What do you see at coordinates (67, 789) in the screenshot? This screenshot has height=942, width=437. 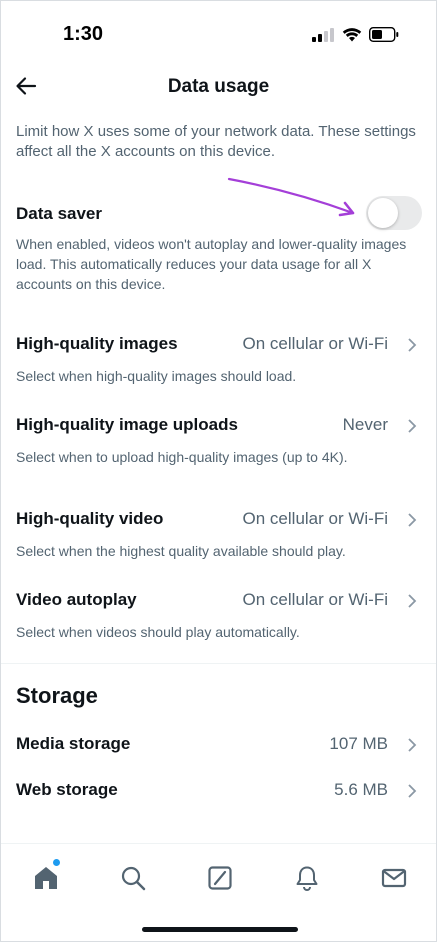 I see `storage-title: Web storage` at bounding box center [67, 789].